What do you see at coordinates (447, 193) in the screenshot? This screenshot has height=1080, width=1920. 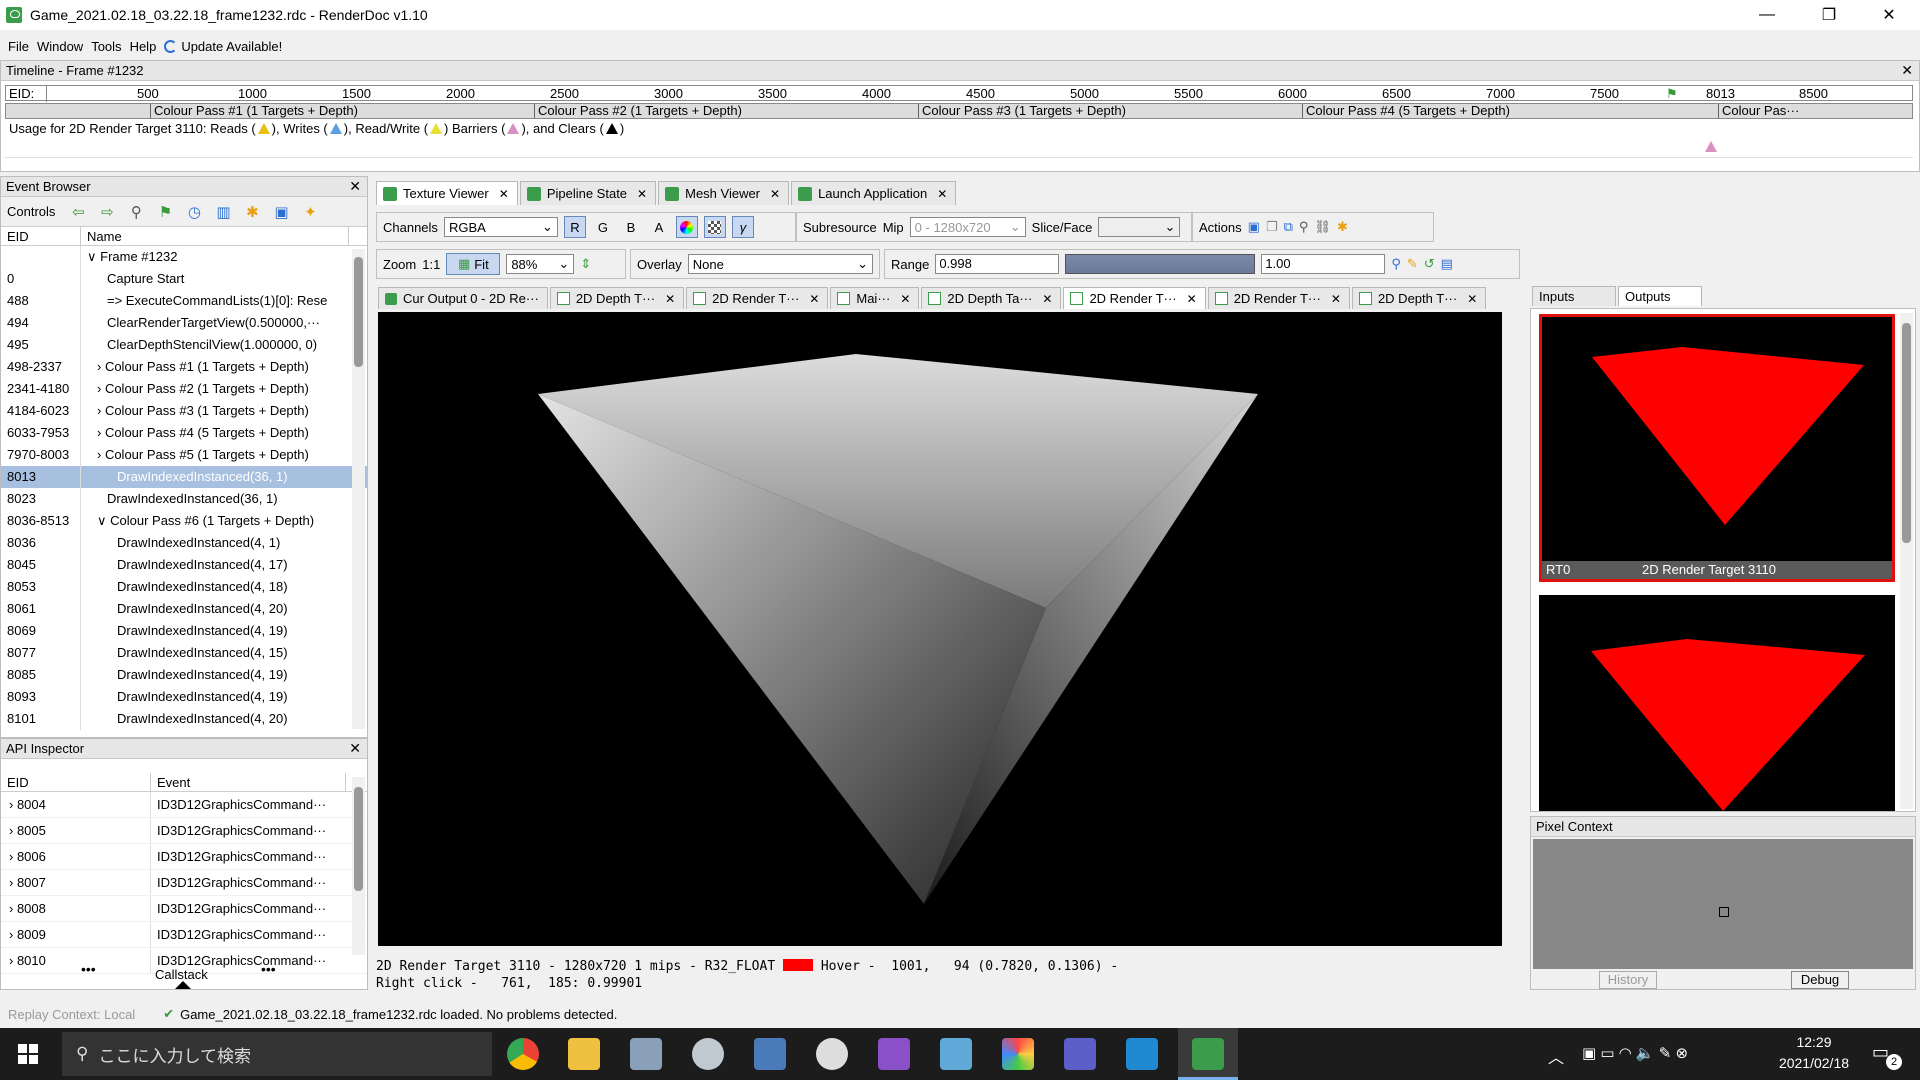 I see `tab-texture-viewer: Texture Viewer ✕` at bounding box center [447, 193].